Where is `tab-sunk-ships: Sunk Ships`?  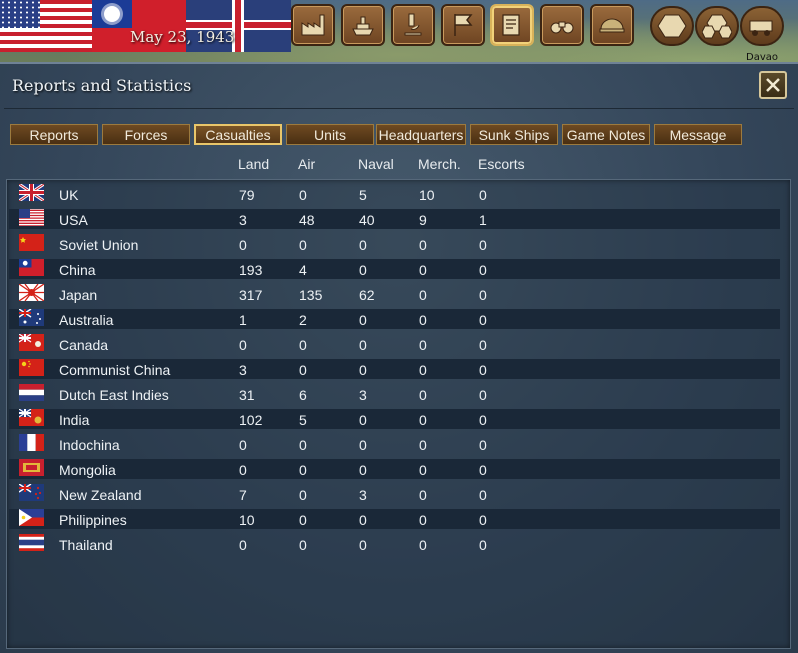 tab-sunk-ships: Sunk Ships is located at coordinates (514, 134).